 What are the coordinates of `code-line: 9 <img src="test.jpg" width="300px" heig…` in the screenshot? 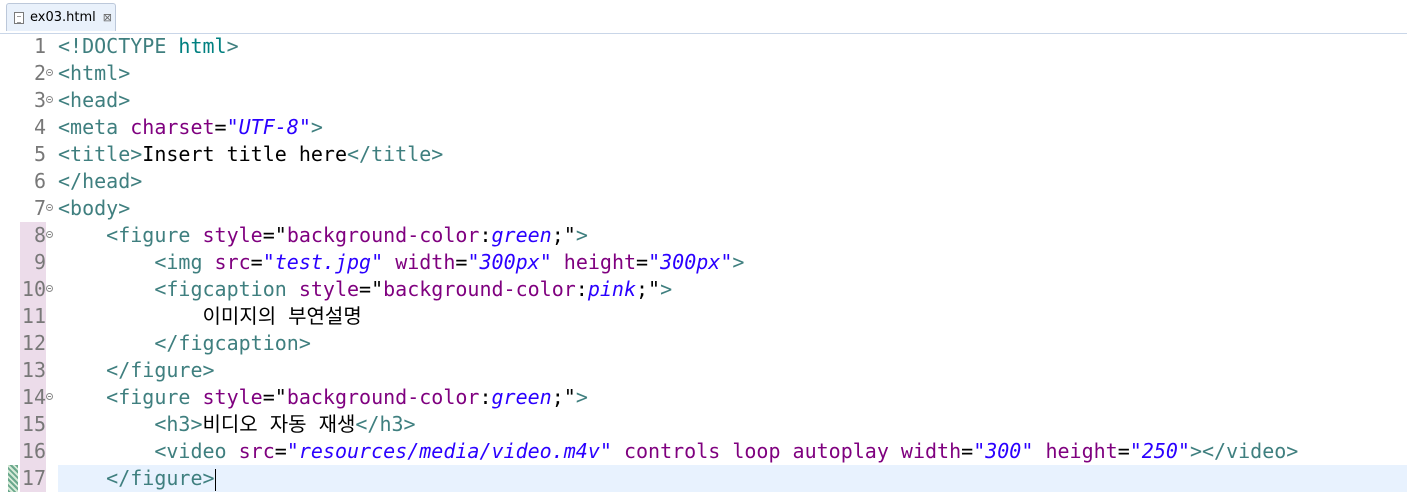 It's located at (703, 262).